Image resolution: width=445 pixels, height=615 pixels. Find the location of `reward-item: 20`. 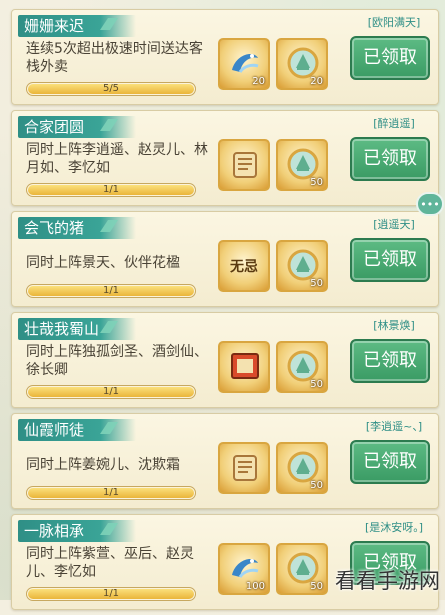

reward-item: 20 is located at coordinates (244, 64).